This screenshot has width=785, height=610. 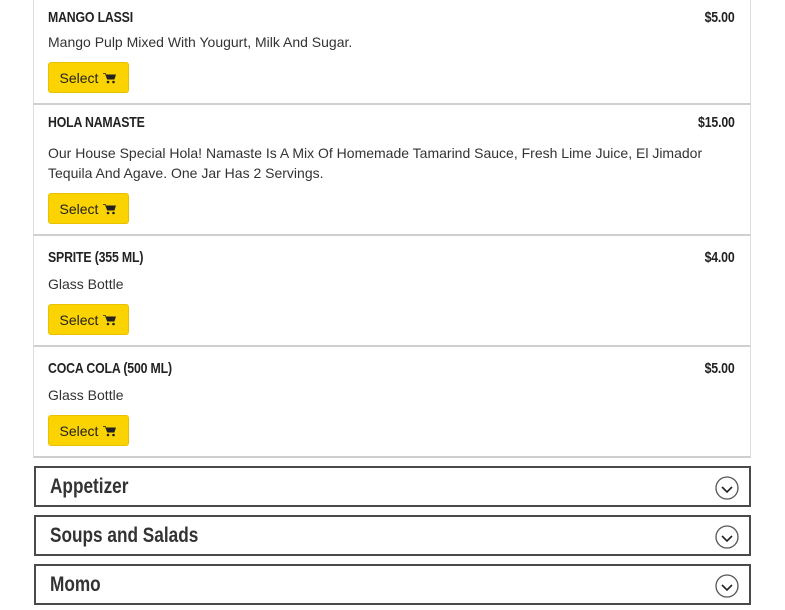 I want to click on item-price: $15.00, so click(x=716, y=122).